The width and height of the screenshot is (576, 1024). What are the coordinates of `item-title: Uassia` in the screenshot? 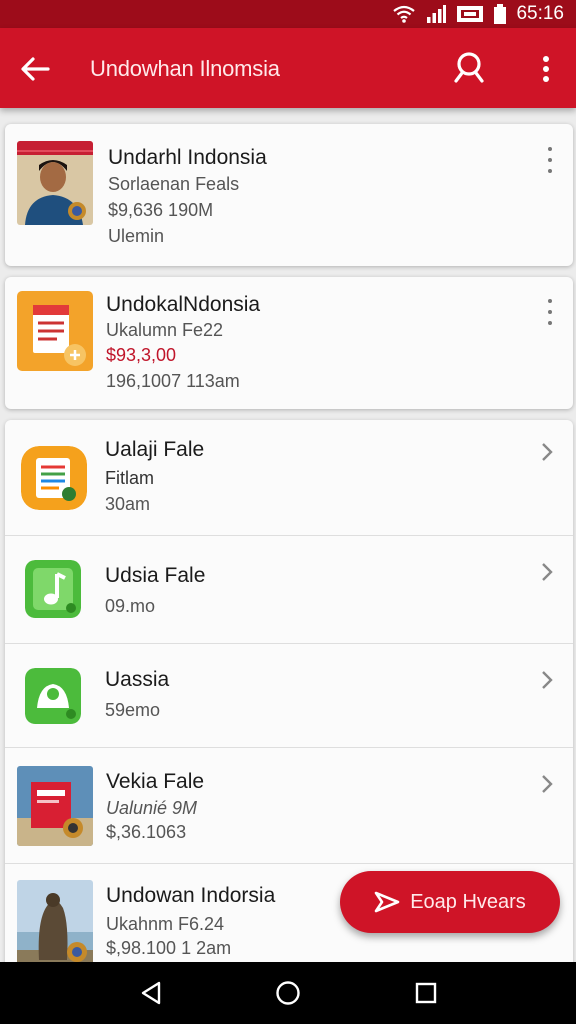 It's located at (137, 679).